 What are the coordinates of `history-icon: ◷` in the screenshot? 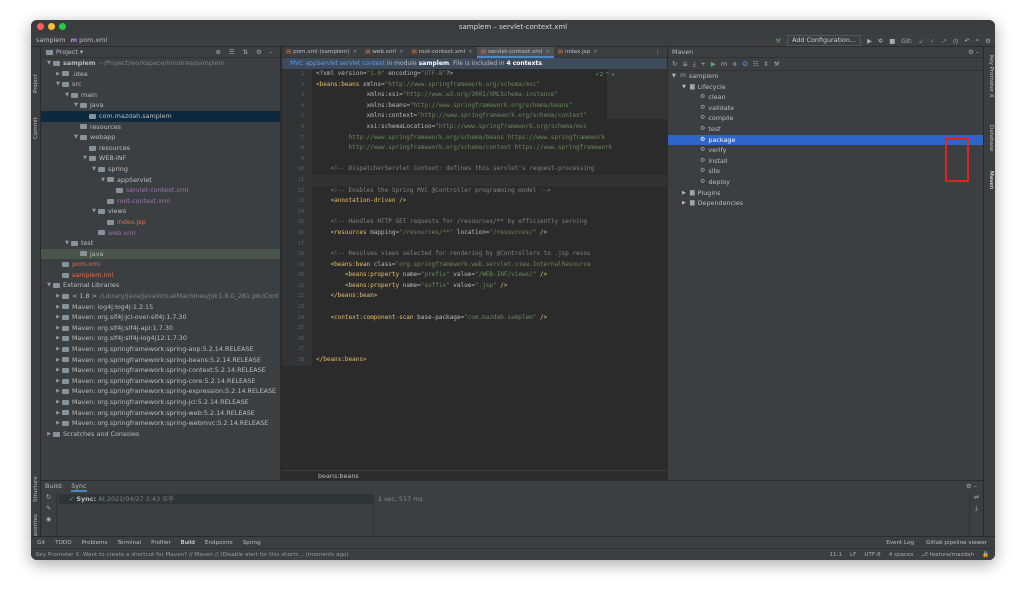 It's located at (956, 41).